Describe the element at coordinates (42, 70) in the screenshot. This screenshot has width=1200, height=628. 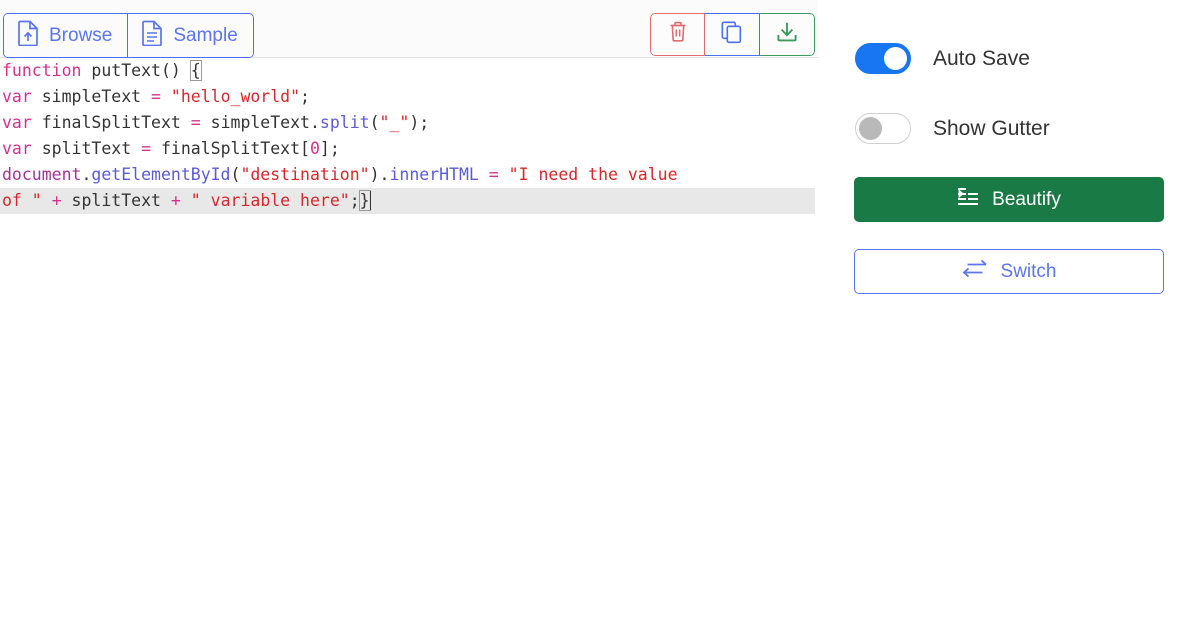
I see `code-token: function` at that location.